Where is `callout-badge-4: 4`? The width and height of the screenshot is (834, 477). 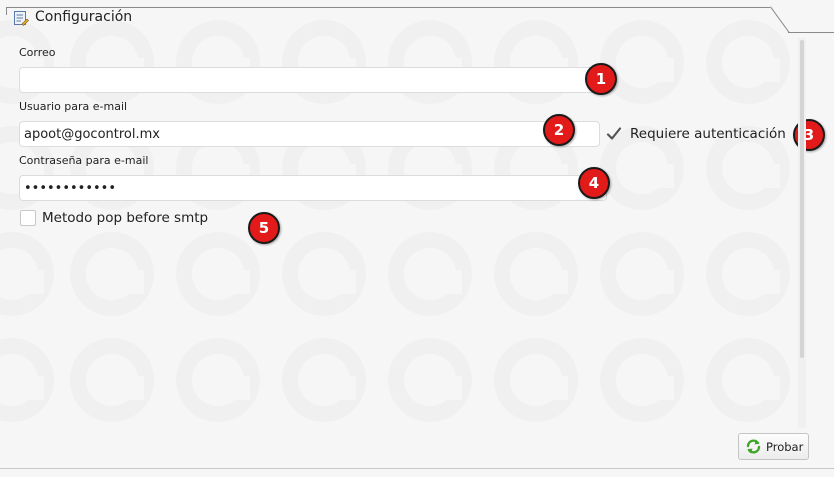 callout-badge-4: 4 is located at coordinates (594, 183).